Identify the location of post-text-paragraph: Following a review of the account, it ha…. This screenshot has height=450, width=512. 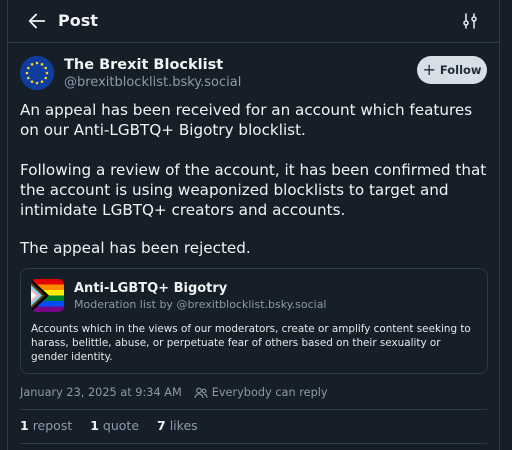
(253, 190).